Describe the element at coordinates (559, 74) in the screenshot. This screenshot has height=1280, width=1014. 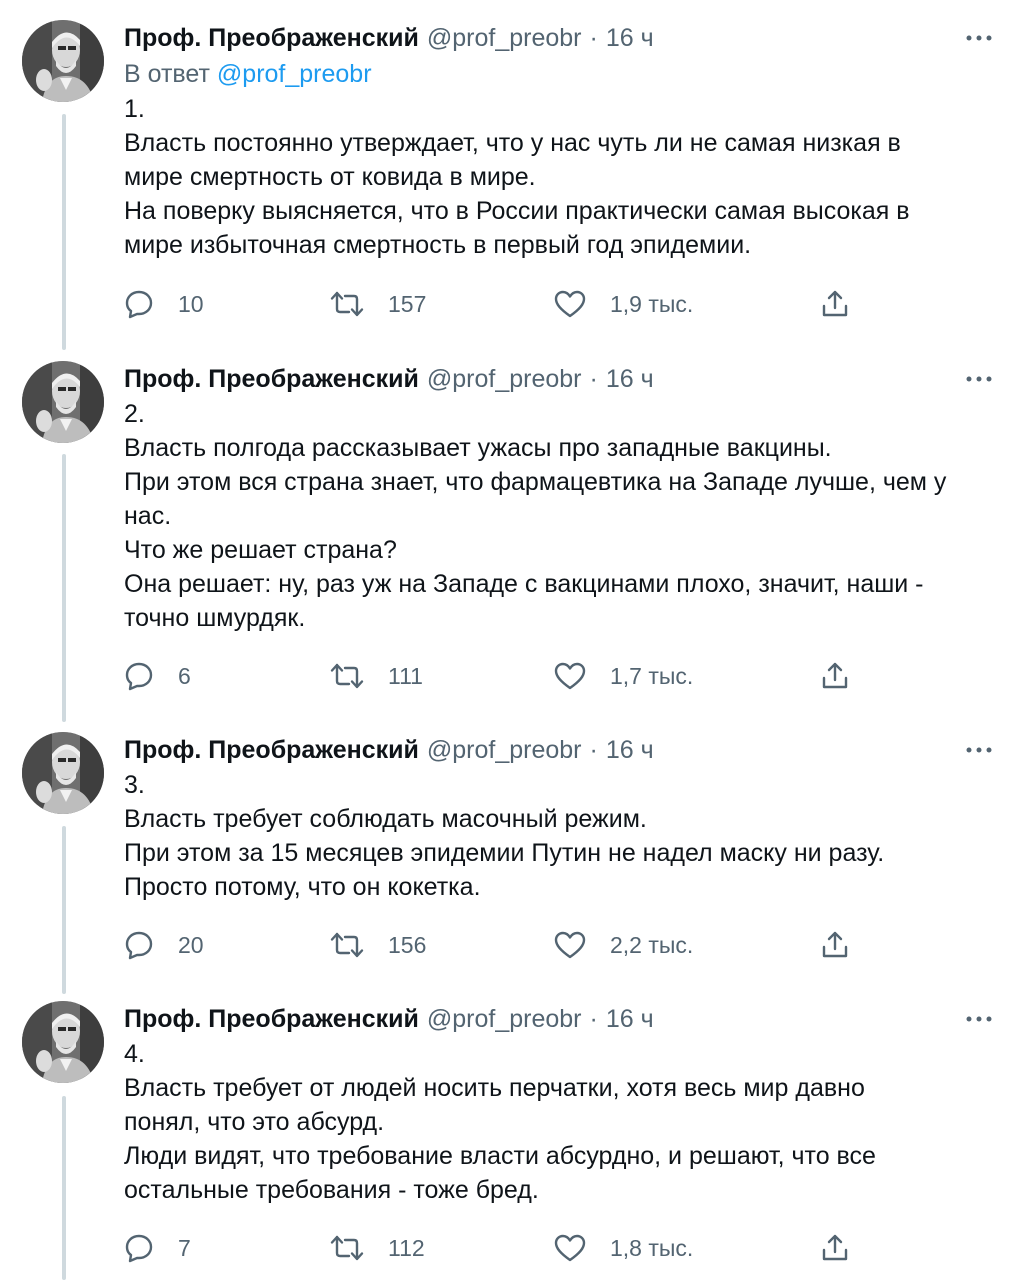
I see `reply-context: В ответ @prof_preobr` at that location.